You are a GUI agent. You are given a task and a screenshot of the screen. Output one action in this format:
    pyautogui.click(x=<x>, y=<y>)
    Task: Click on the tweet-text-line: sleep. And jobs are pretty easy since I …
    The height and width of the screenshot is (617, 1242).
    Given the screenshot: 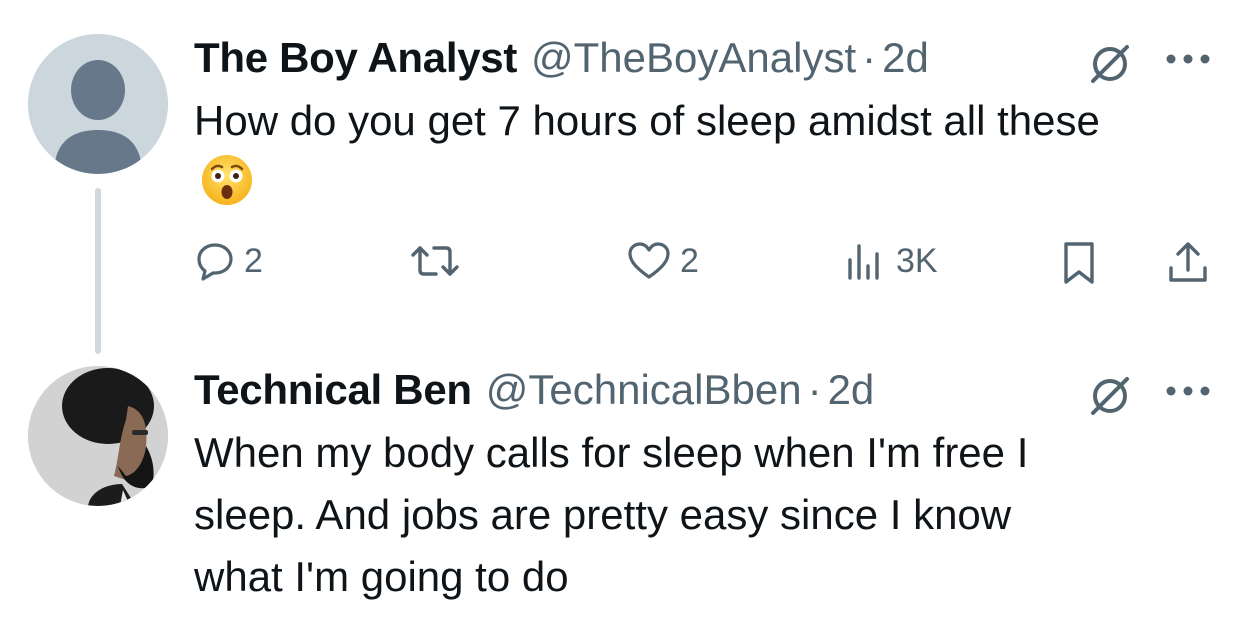 What is the action you would take?
    pyautogui.click(x=603, y=514)
    